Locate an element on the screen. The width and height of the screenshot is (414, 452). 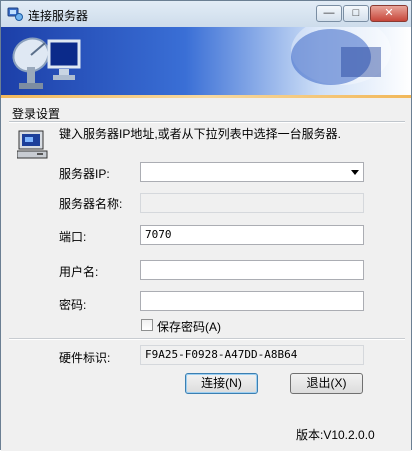
minimize-icon: — is located at coordinates (329, 13).